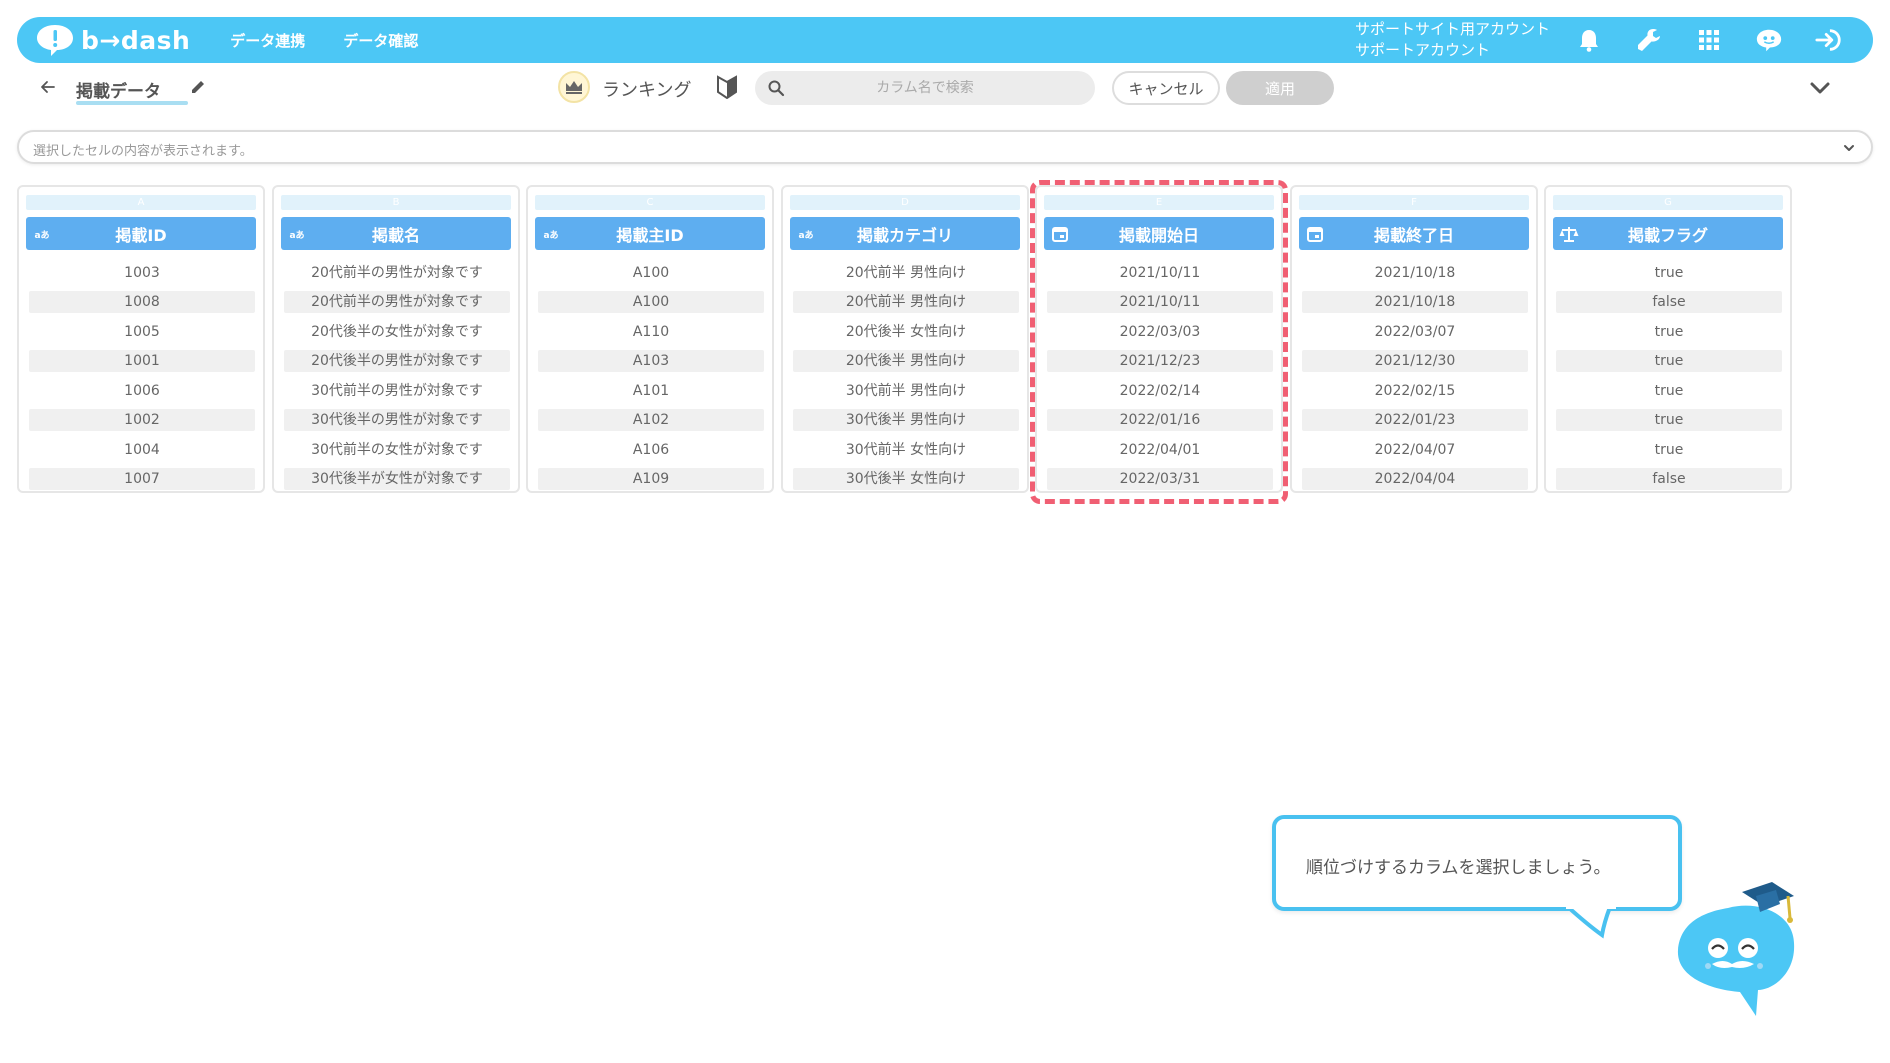 This screenshot has height=1063, width=1890. I want to click on column-letter: F, so click(1414, 202).